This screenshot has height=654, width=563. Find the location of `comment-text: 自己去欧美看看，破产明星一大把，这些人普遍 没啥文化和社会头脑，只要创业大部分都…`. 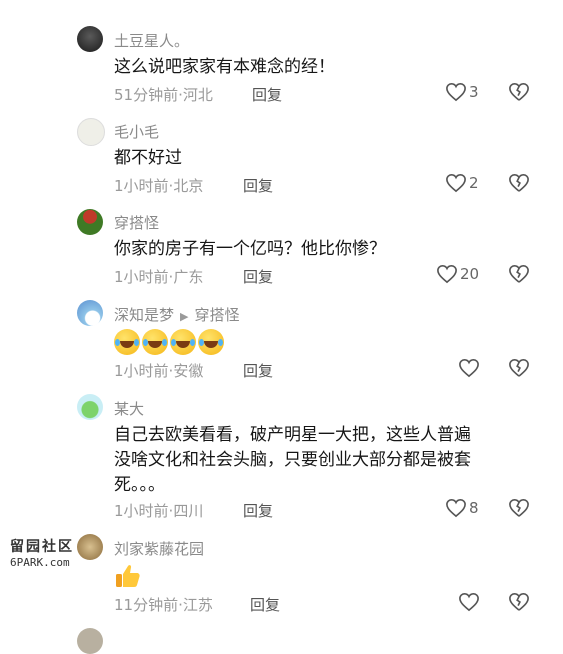

comment-text: 自己去欧美看看，破产明星一大把，这些人普遍 没啥文化和社会头脑，只要创业大部分都… is located at coordinates (324, 460).